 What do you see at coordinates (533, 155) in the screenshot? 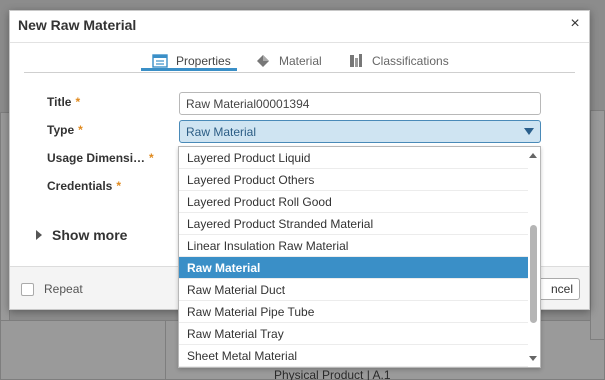
I see `scroll-up-arrow-icon` at bounding box center [533, 155].